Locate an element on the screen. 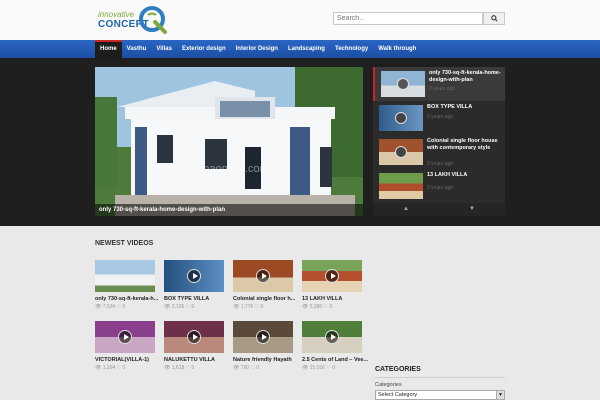  video-meta: 👁 1,618 ♡ 0 is located at coordinates (179, 368).